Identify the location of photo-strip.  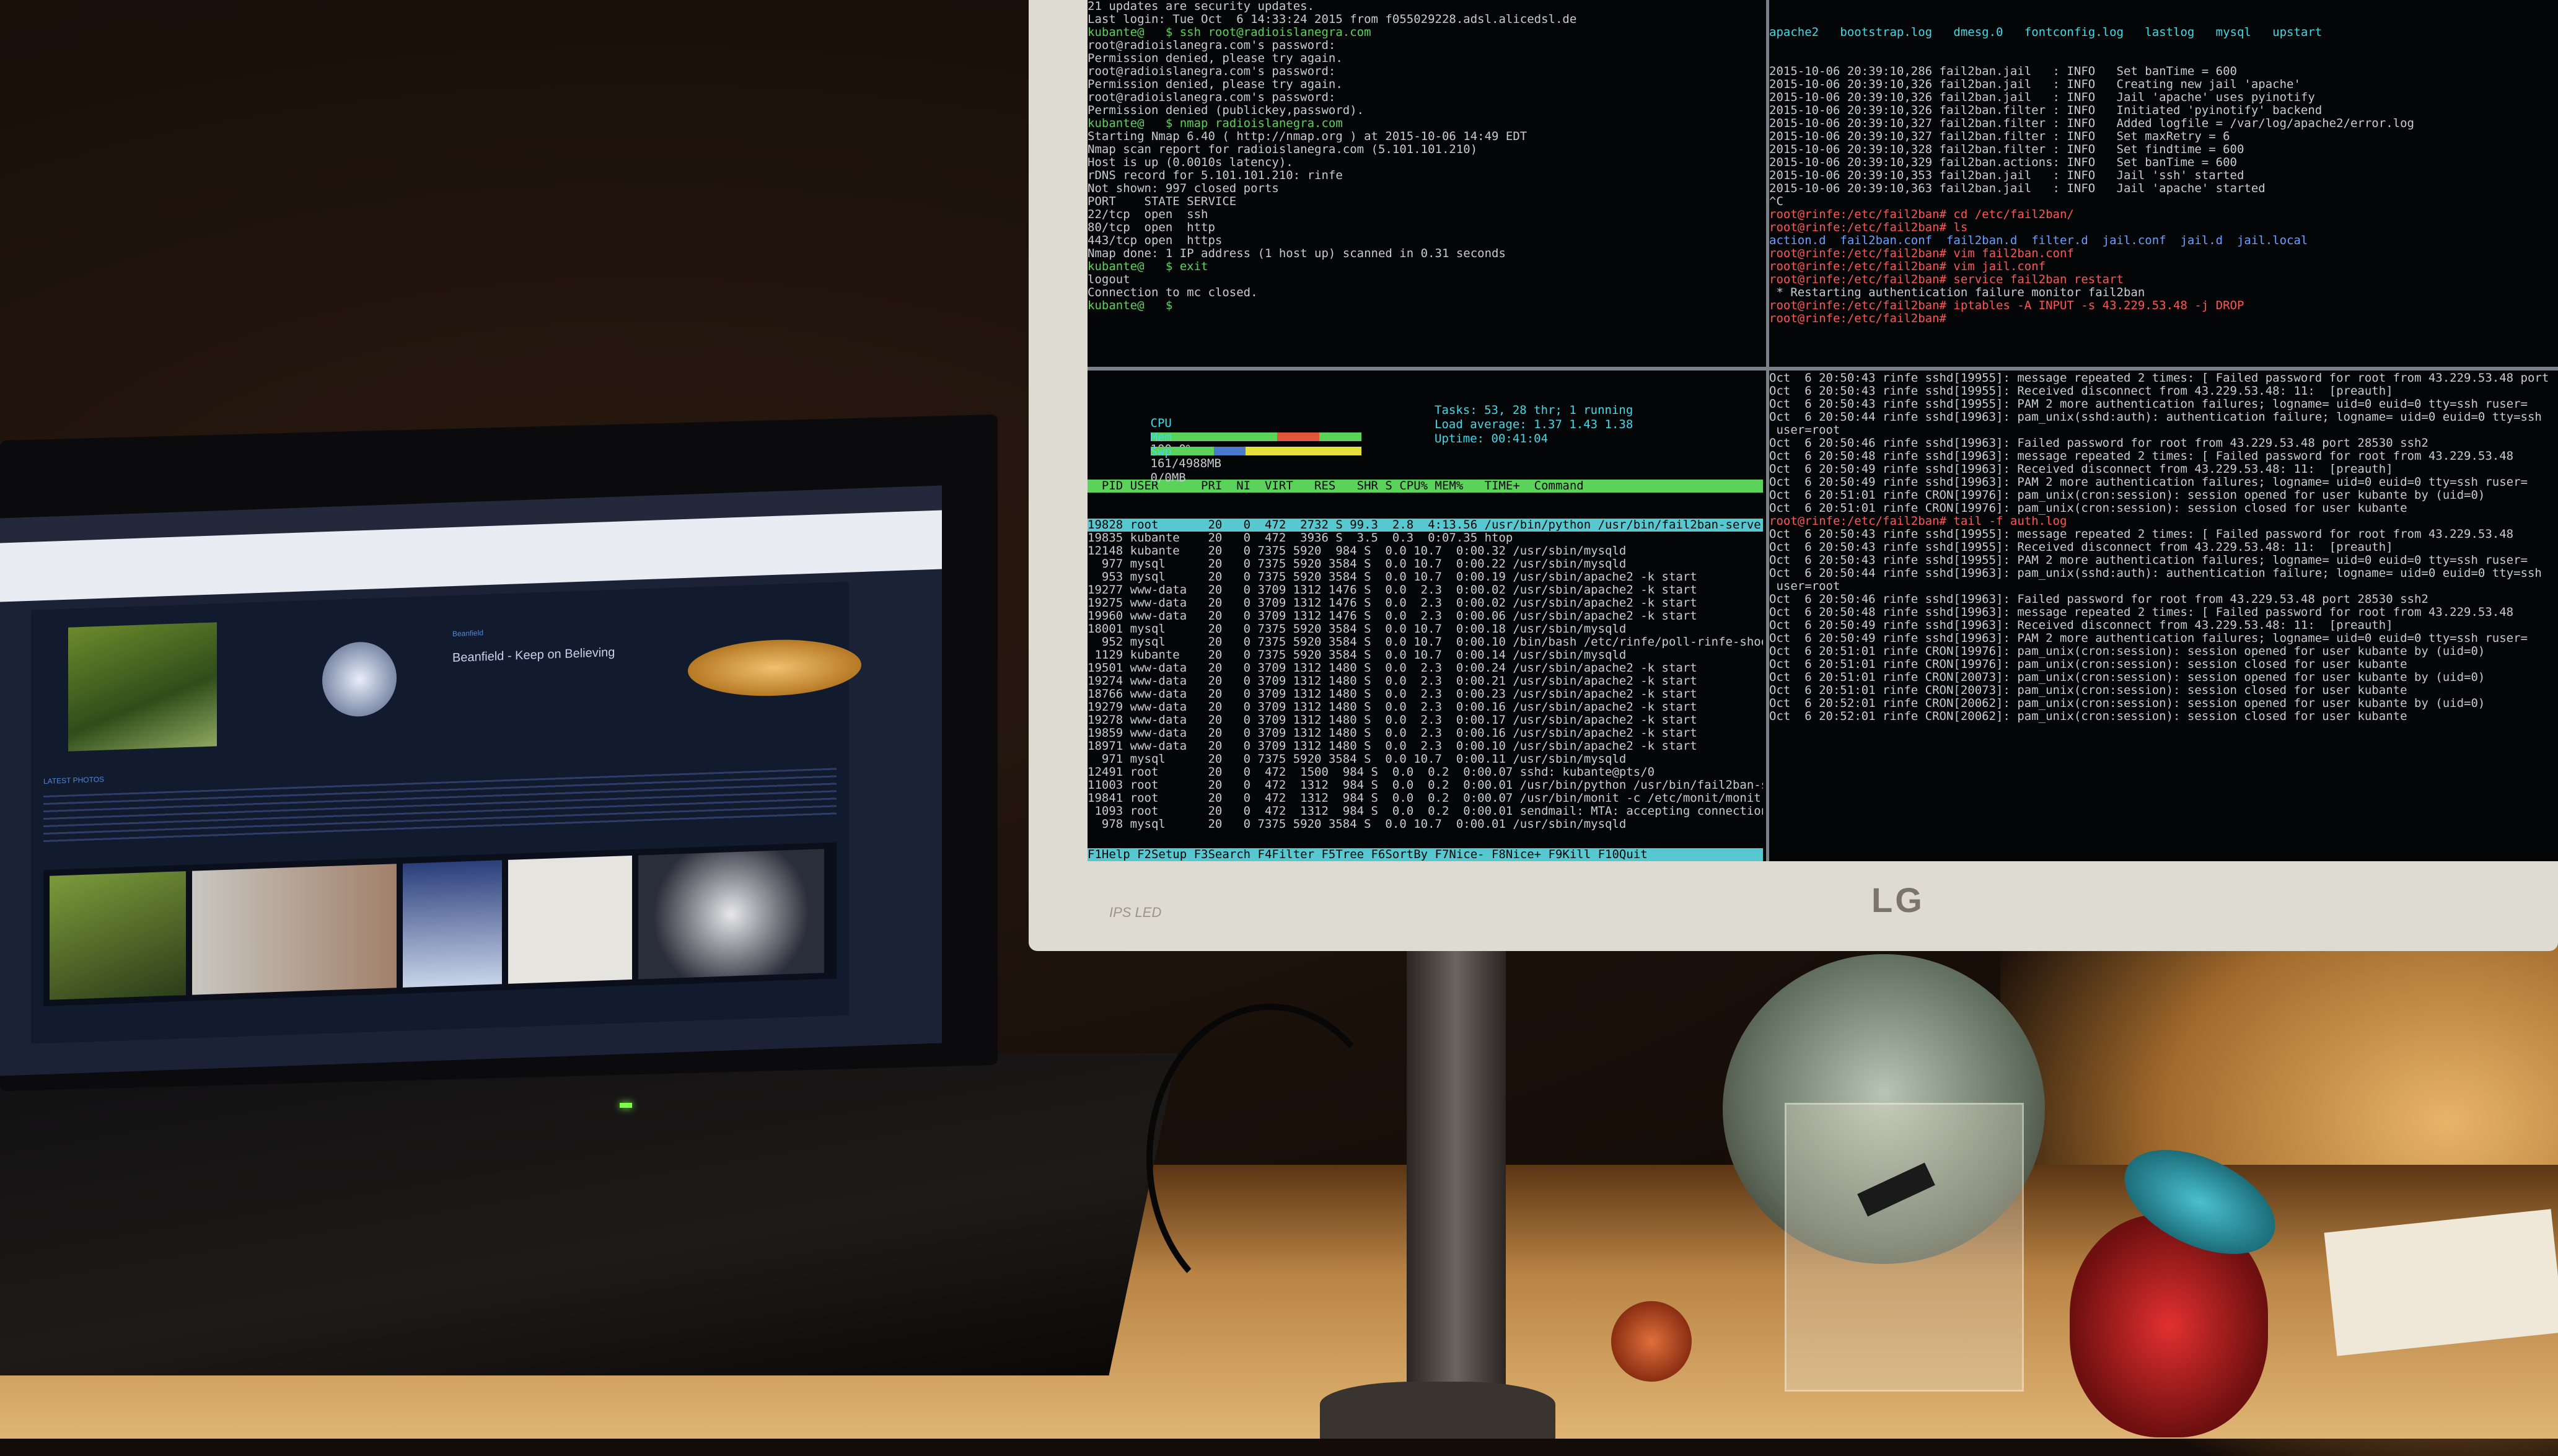
(440, 925).